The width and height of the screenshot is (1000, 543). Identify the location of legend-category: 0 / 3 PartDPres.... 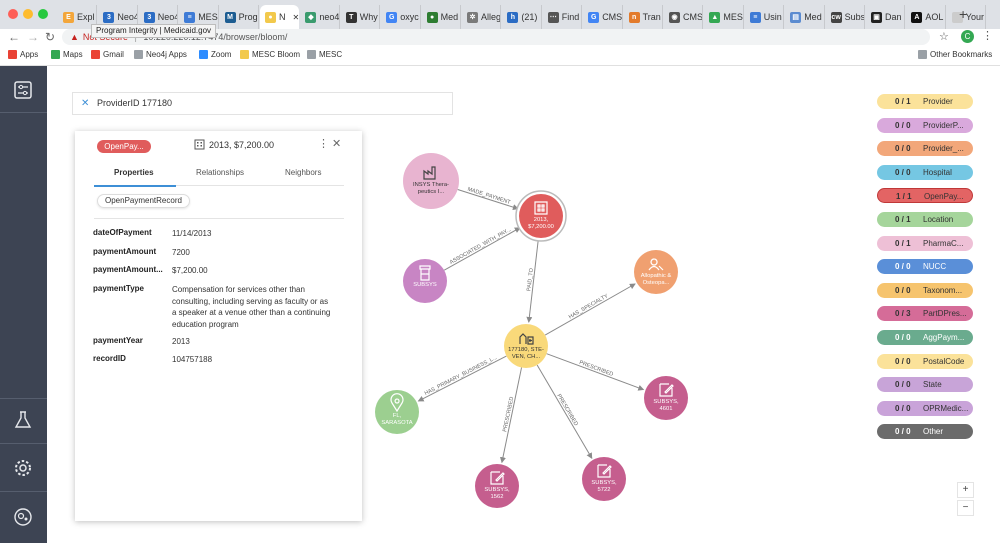
(925, 314).